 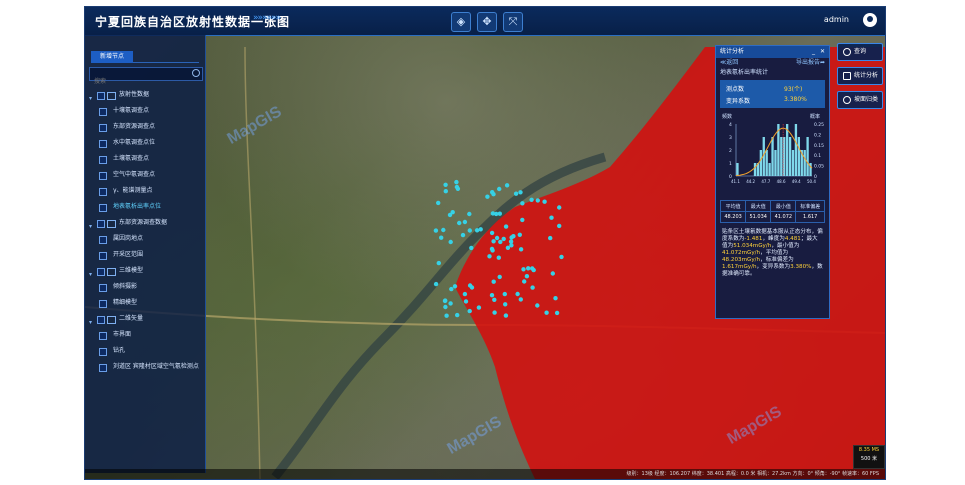 What do you see at coordinates (145, 287) in the screenshot?
I see `tree-item: 倾斜摄影` at bounding box center [145, 287].